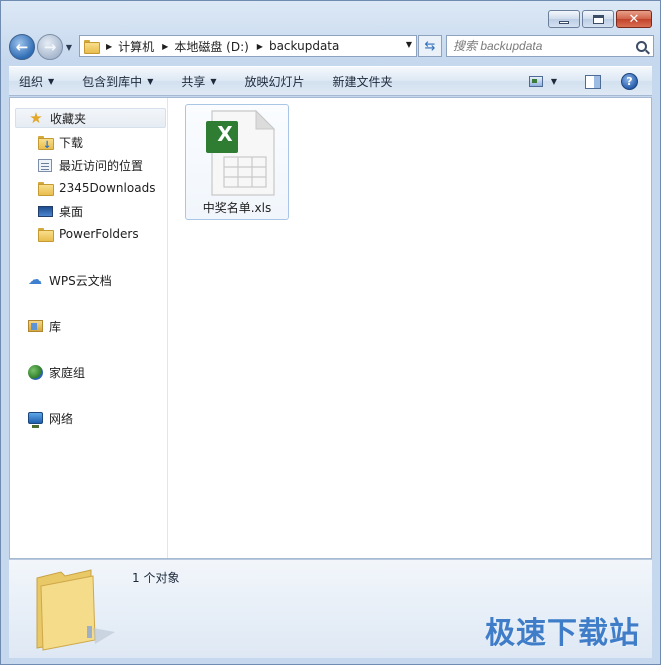  I want to click on file-item: X 中奖名单.xls, so click(237, 162).